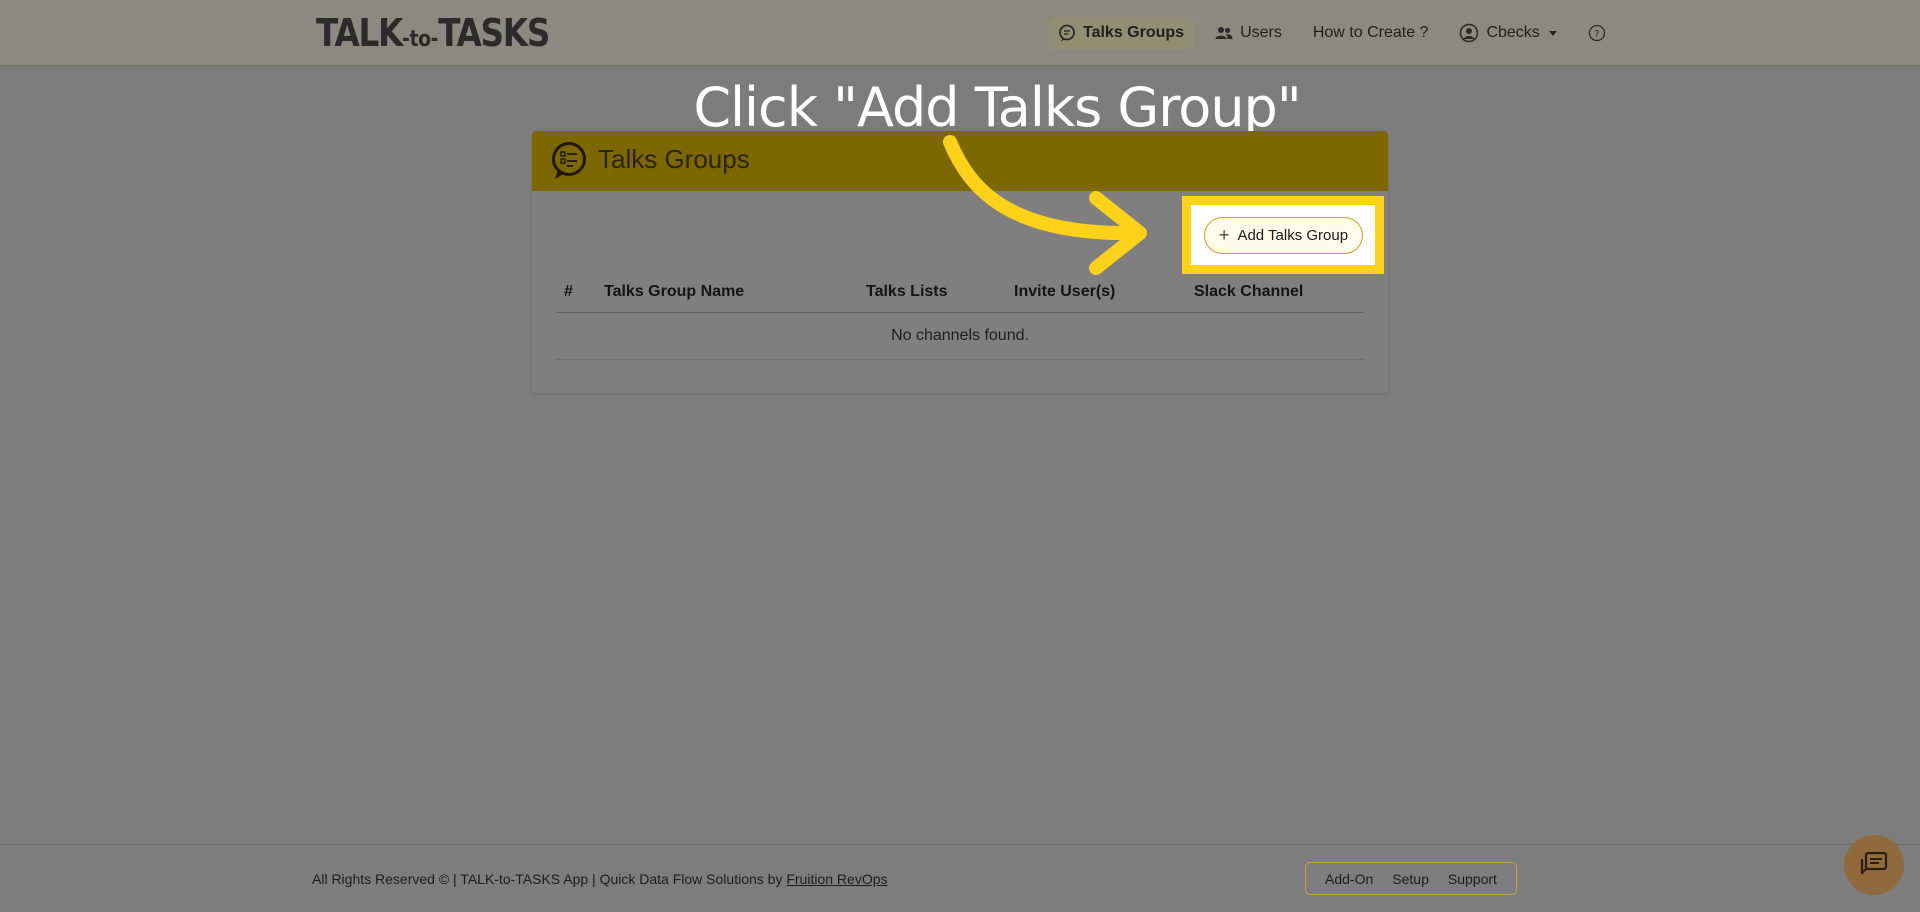 This screenshot has width=1920, height=912. What do you see at coordinates (359, 33) in the screenshot?
I see `brand-part-talk: TALK` at bounding box center [359, 33].